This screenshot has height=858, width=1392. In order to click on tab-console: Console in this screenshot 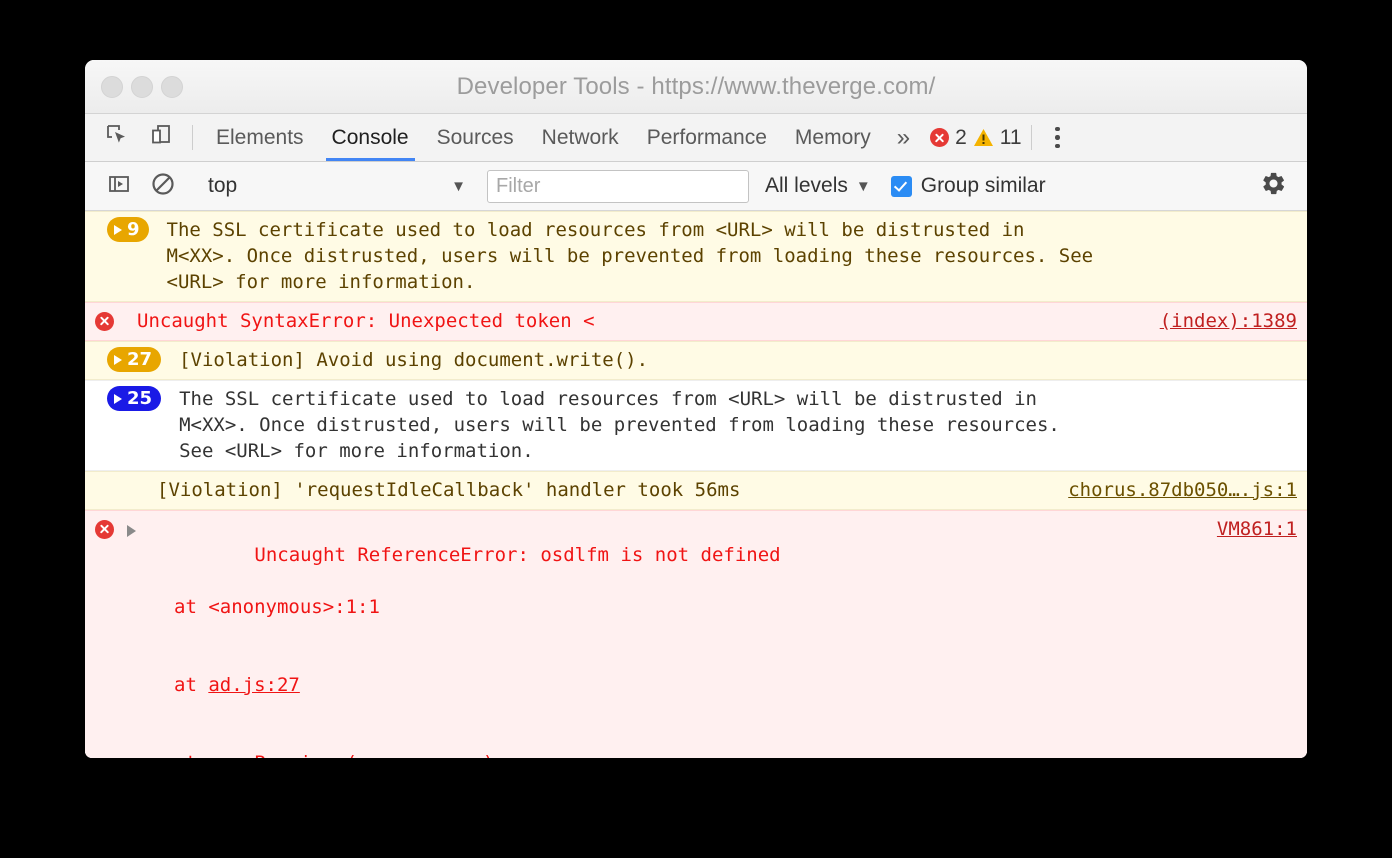, I will do `click(370, 137)`.